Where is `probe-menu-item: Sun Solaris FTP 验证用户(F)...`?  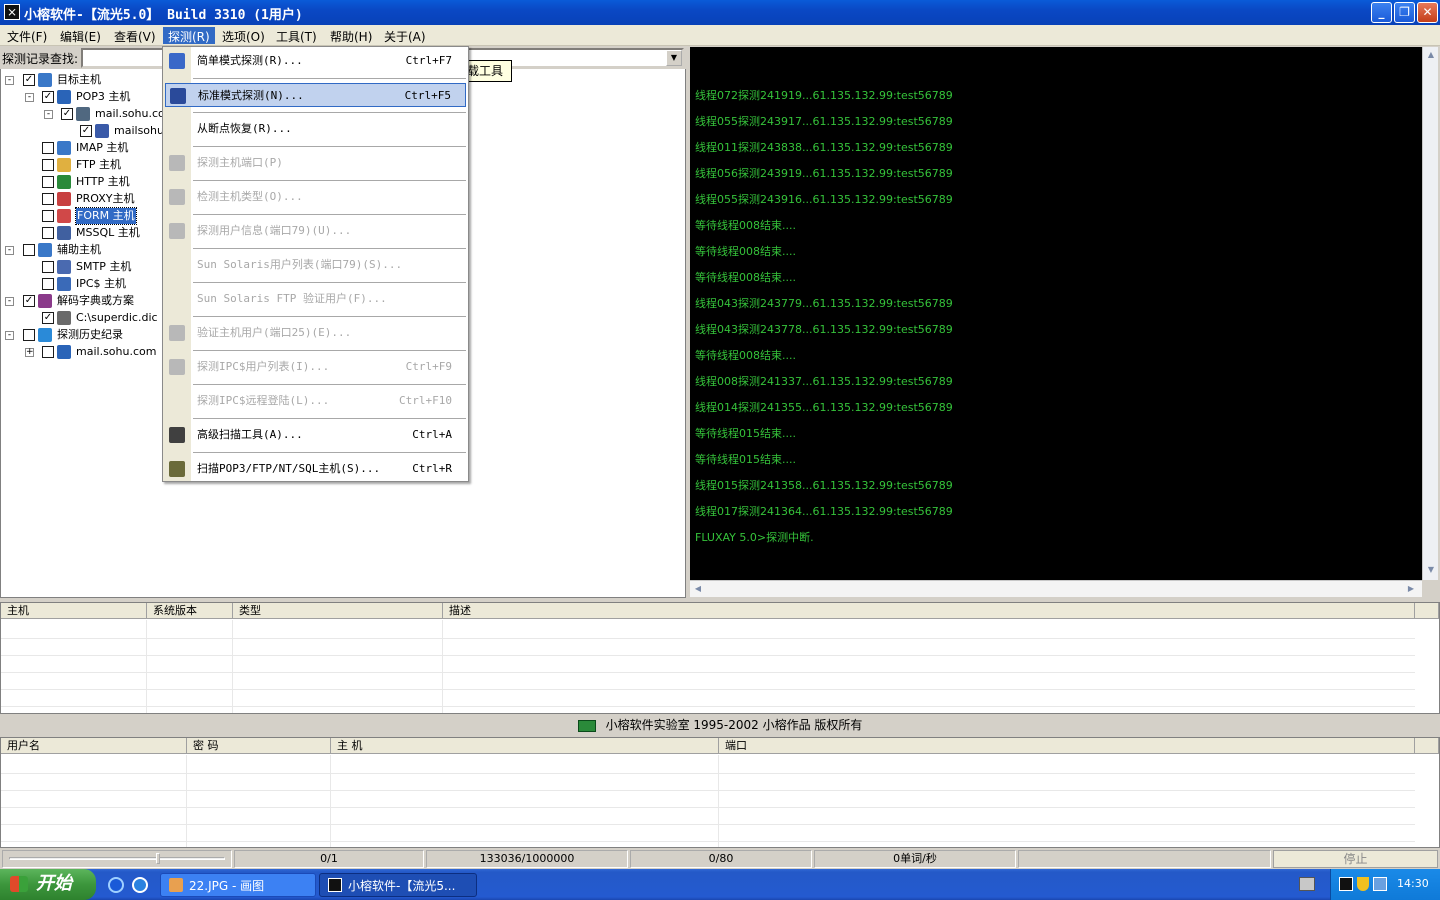
probe-menu-item: Sun Solaris FTP 验证用户(F)... is located at coordinates (315, 299).